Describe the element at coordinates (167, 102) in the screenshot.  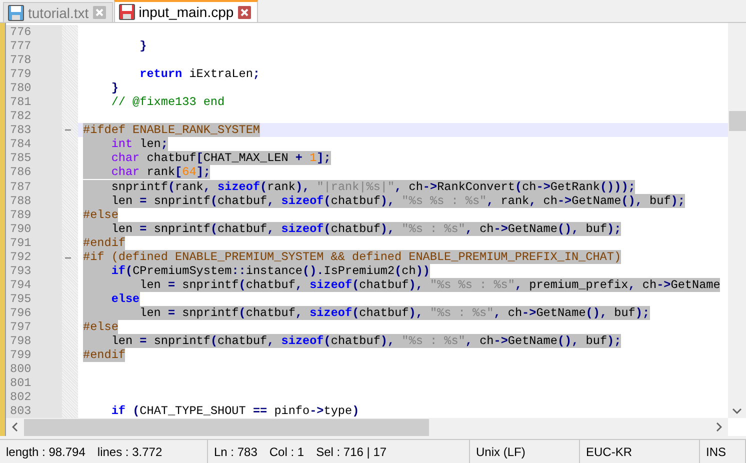
I see `code-line: // @fixme133 end` at that location.